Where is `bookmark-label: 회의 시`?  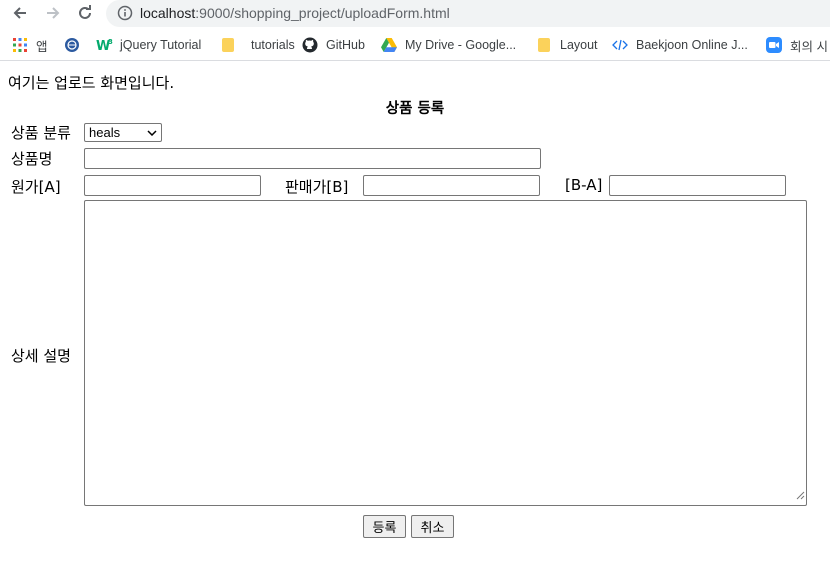
bookmark-label: 회의 시 is located at coordinates (809, 46).